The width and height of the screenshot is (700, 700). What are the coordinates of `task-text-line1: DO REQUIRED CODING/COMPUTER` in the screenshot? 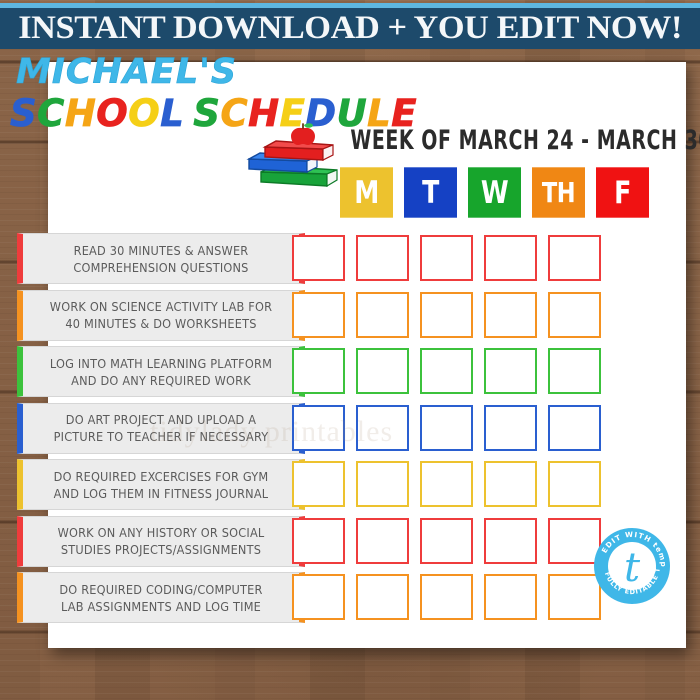 It's located at (161, 589).